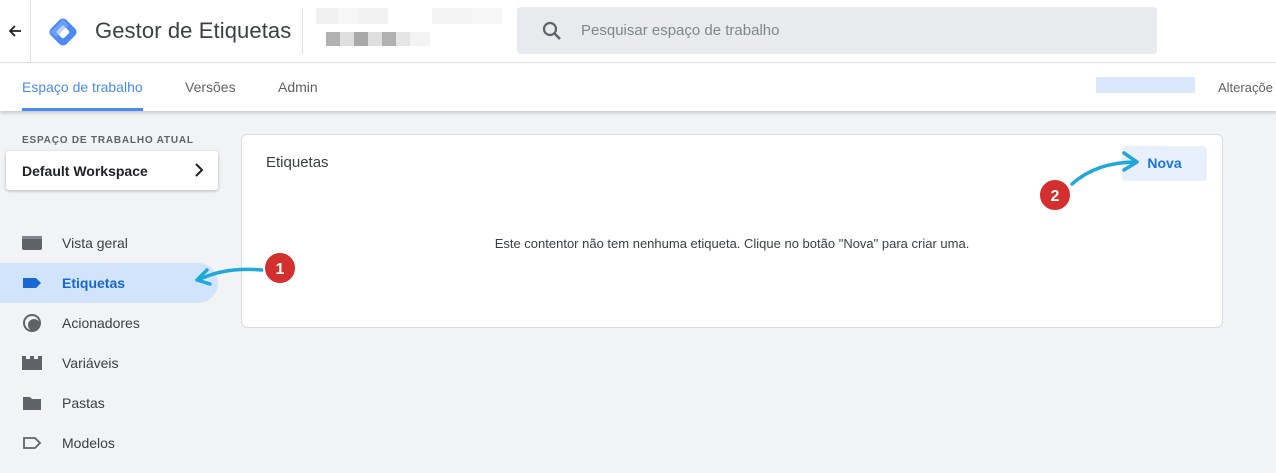  What do you see at coordinates (298, 87) in the screenshot?
I see `tab-admin: Admin` at bounding box center [298, 87].